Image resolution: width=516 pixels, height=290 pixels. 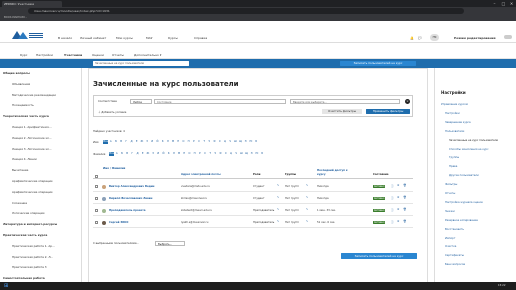 What do you see at coordinates (458, 122) in the screenshot?
I see `settings-link: Завершение курса` at bounding box center [458, 122].